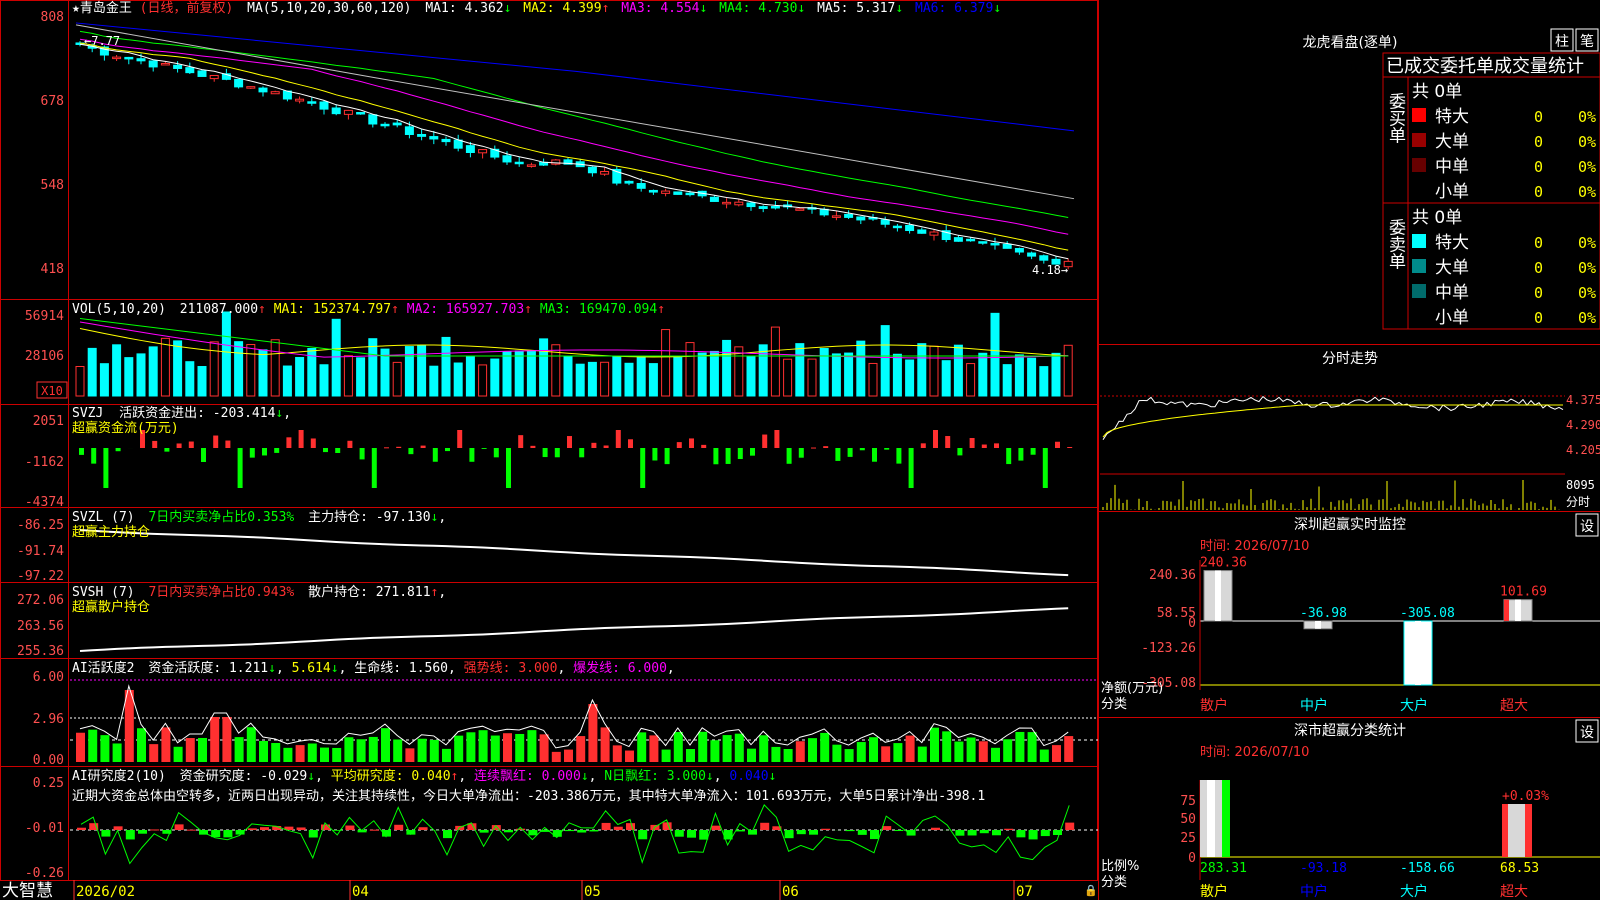 The height and width of the screenshot is (900, 1600). I want to click on res-avg: 平均研究度: 0.040, so click(391, 776).